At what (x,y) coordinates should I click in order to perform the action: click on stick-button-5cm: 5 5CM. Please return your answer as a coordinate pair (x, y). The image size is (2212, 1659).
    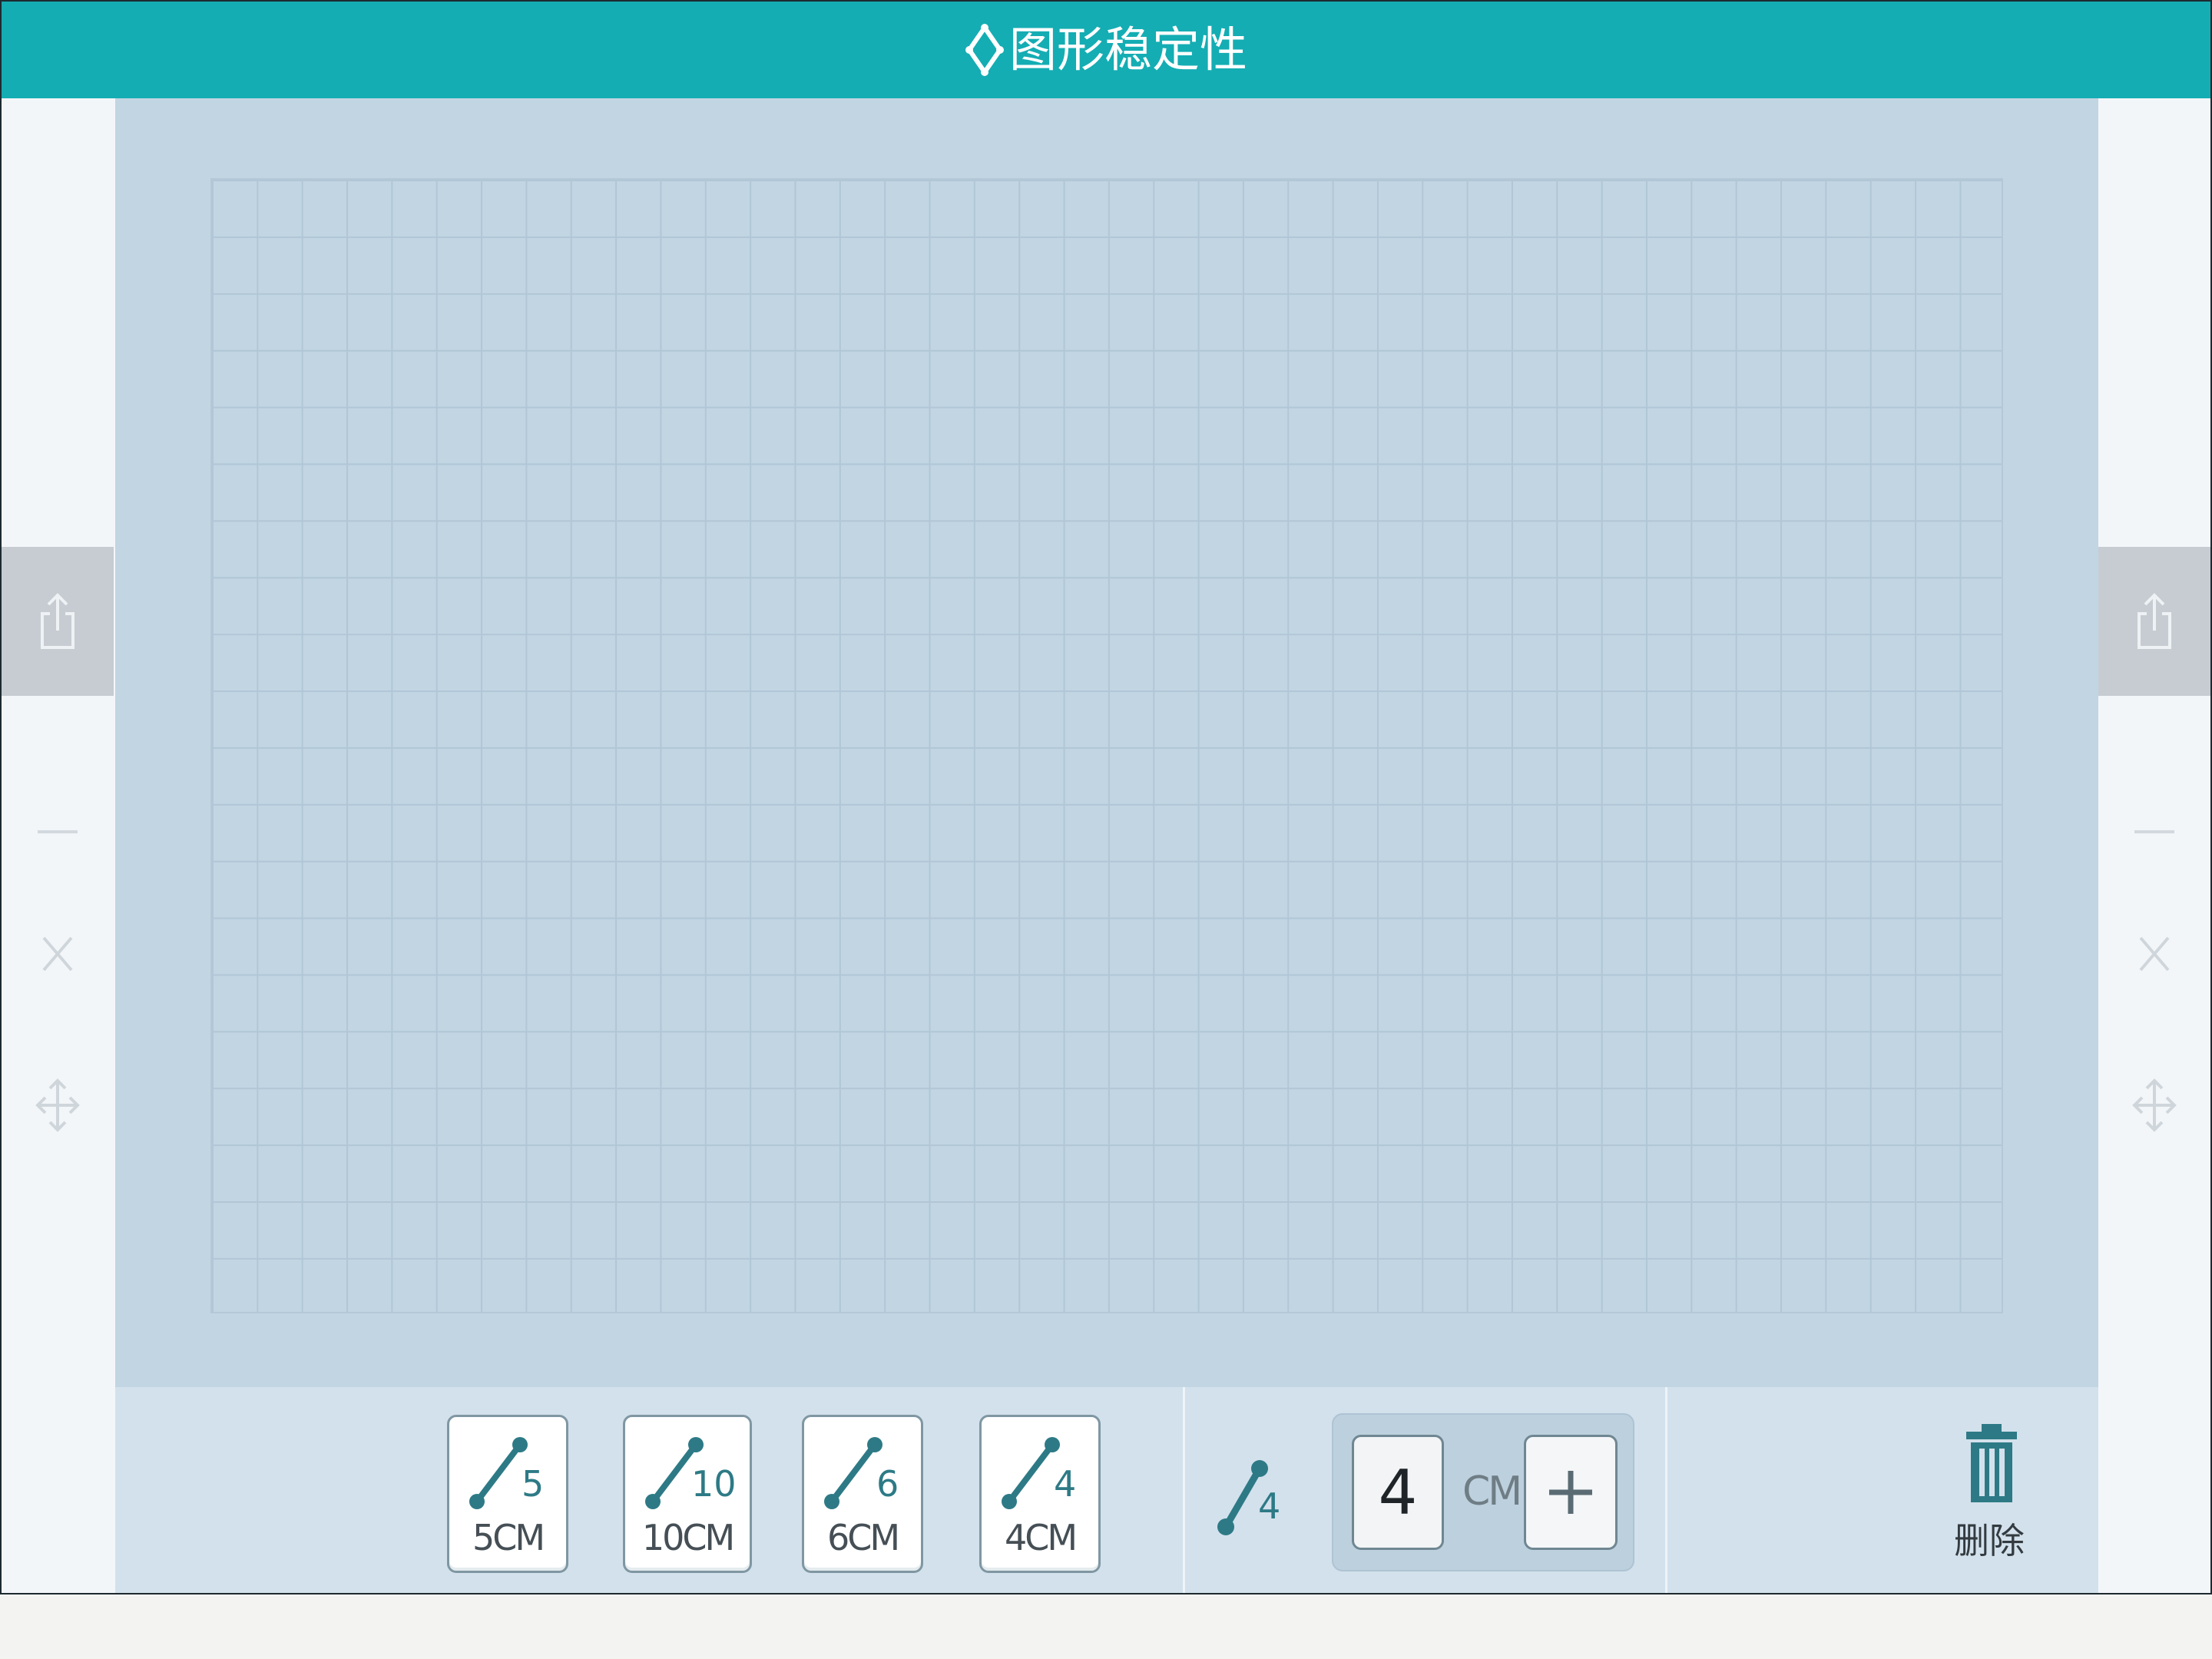
    Looking at the image, I should click on (507, 1494).